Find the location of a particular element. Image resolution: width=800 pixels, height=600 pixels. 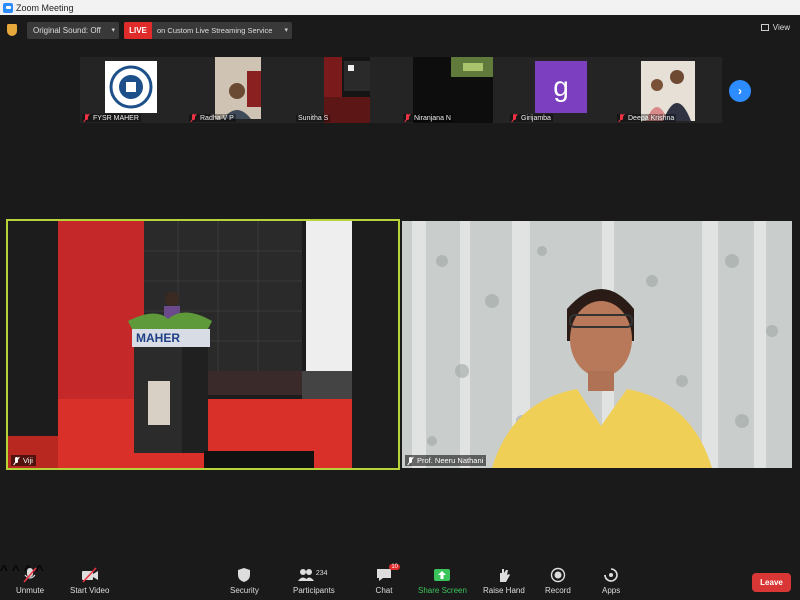

view-label: View is located at coordinates (781, 27).